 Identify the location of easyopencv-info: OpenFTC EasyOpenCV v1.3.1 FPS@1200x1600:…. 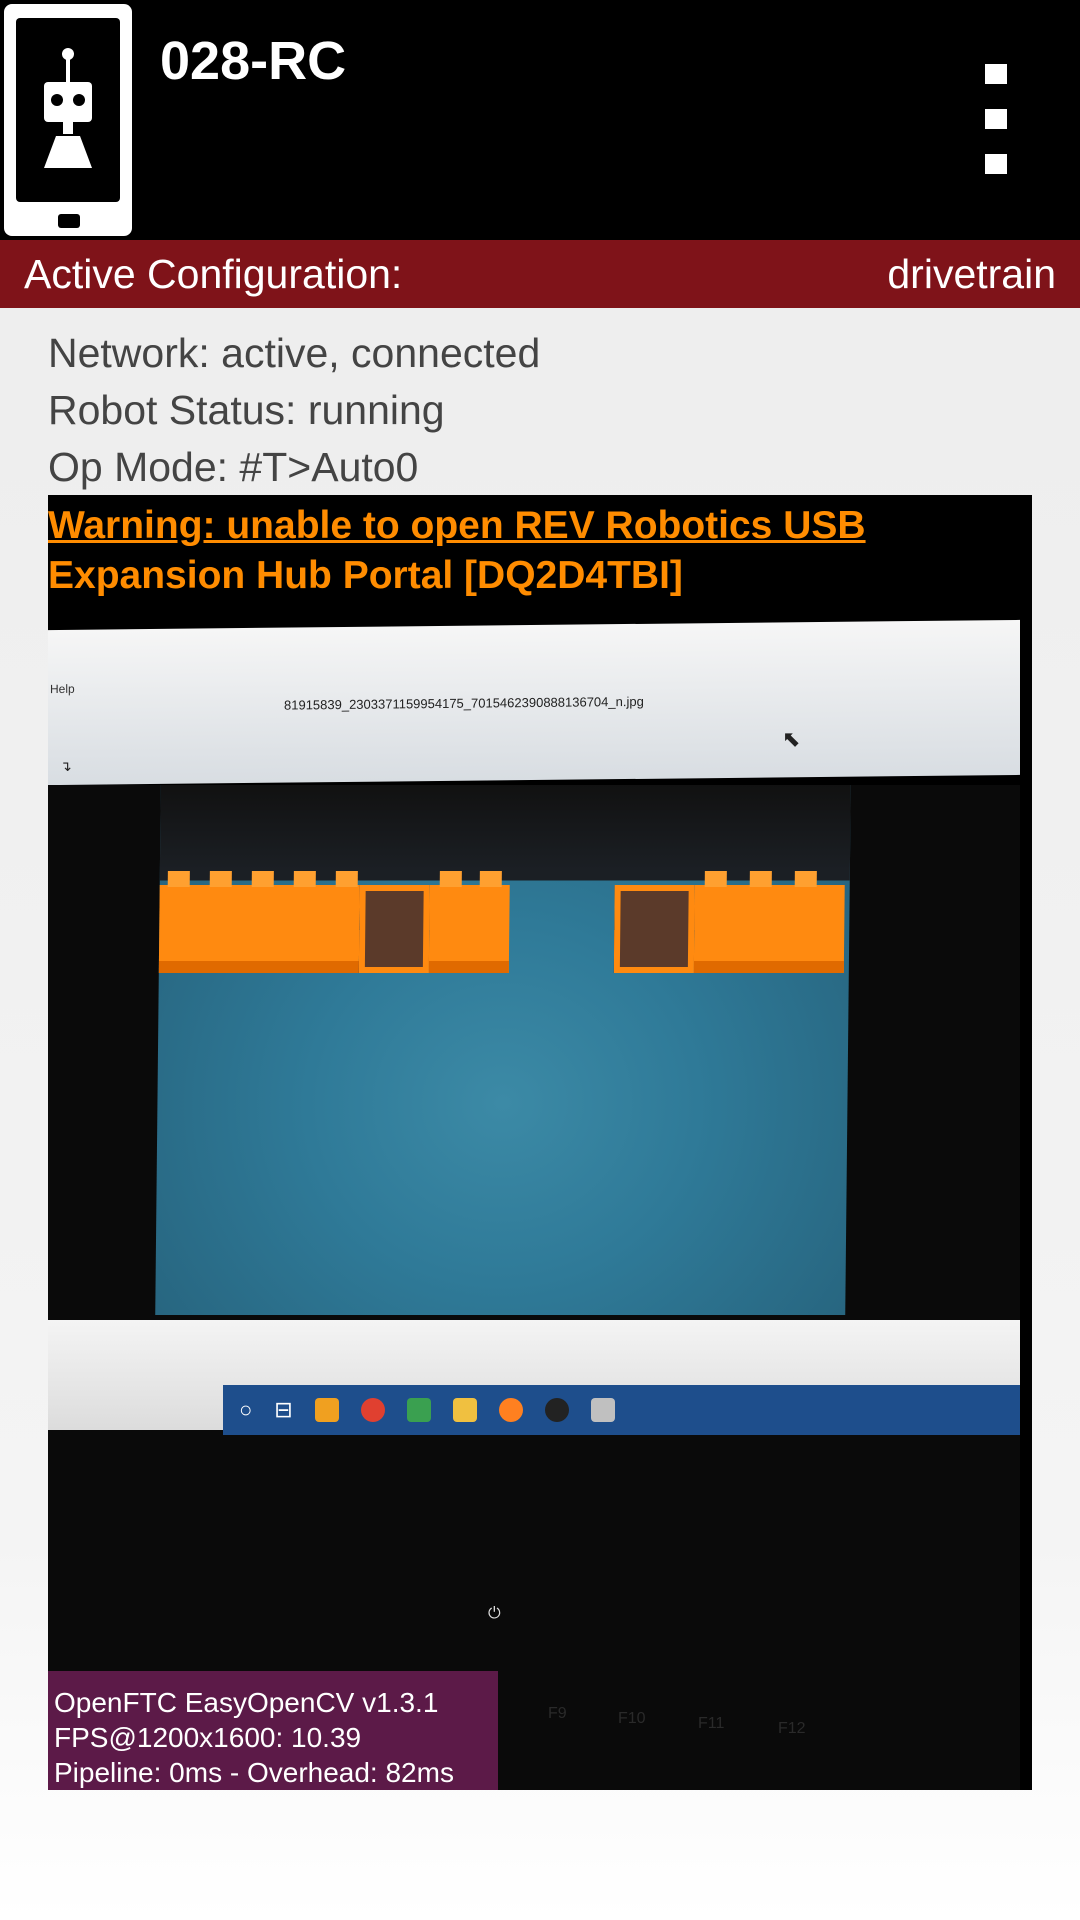
(273, 1730).